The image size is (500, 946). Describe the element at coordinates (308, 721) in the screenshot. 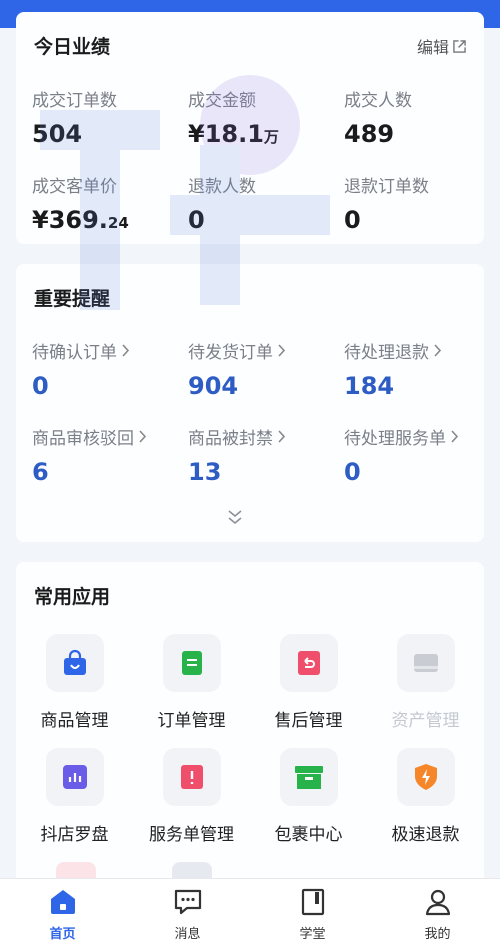

I see `app-label: 售后管理` at that location.